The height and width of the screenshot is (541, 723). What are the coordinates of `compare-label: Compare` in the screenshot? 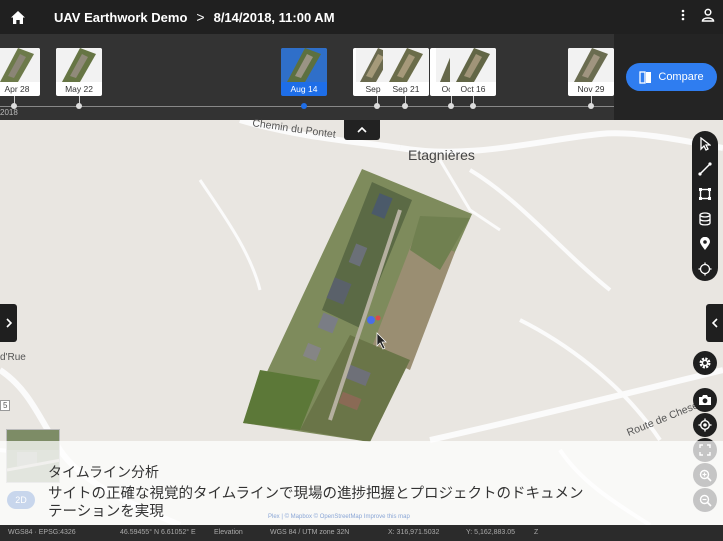 It's located at (681, 77).